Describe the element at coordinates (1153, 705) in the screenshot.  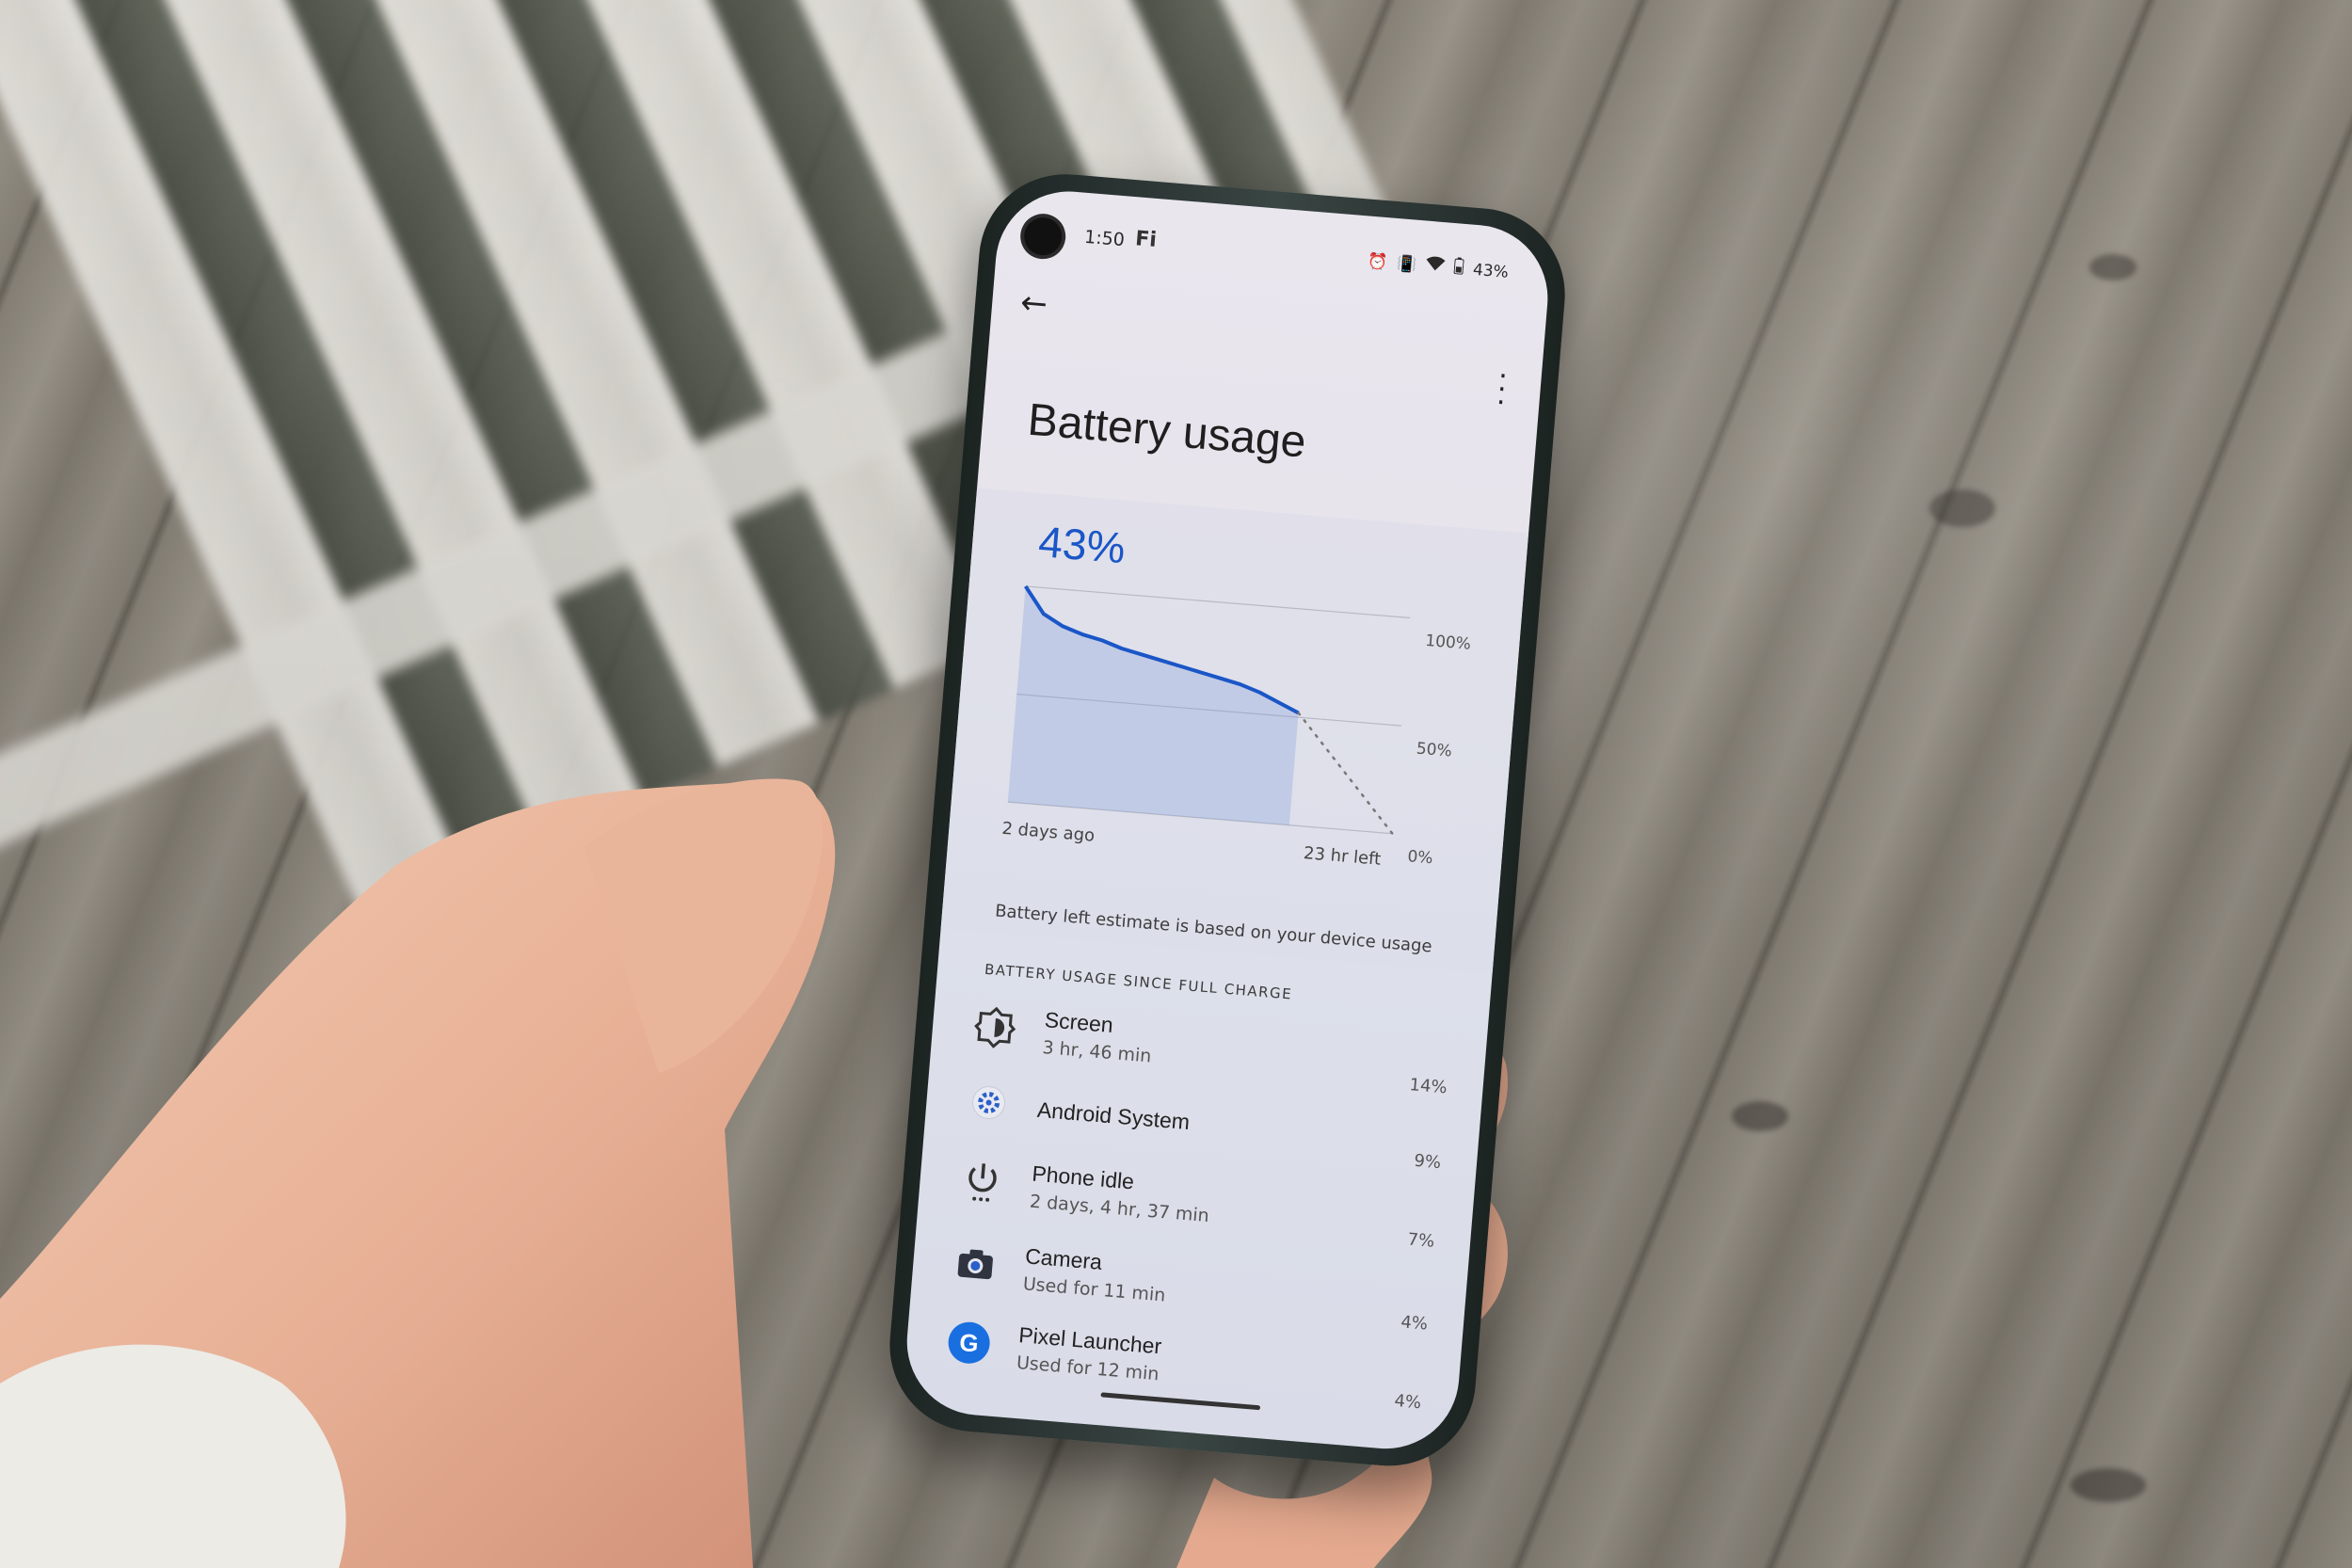
I see `chart-history-area` at that location.